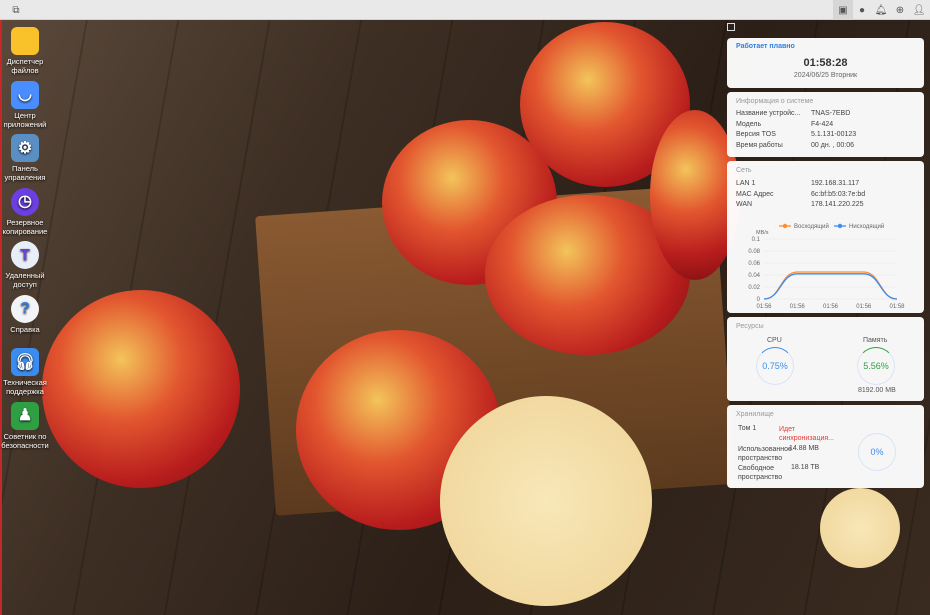 Image resolution: width=930 pixels, height=615 pixels. I want to click on windows-icon: ⧉, so click(16, 10).